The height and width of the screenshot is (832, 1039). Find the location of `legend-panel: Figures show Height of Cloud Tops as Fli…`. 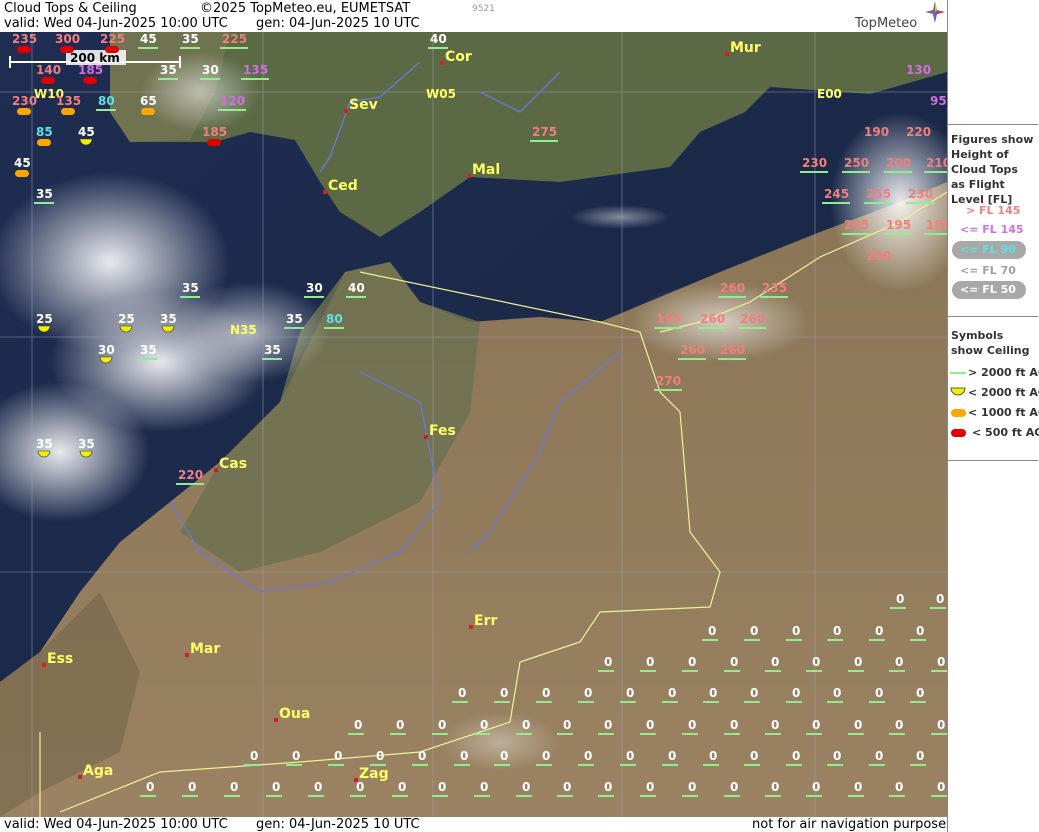

legend-panel: Figures show Height of Cloud Tops as Fli… is located at coordinates (993, 416).